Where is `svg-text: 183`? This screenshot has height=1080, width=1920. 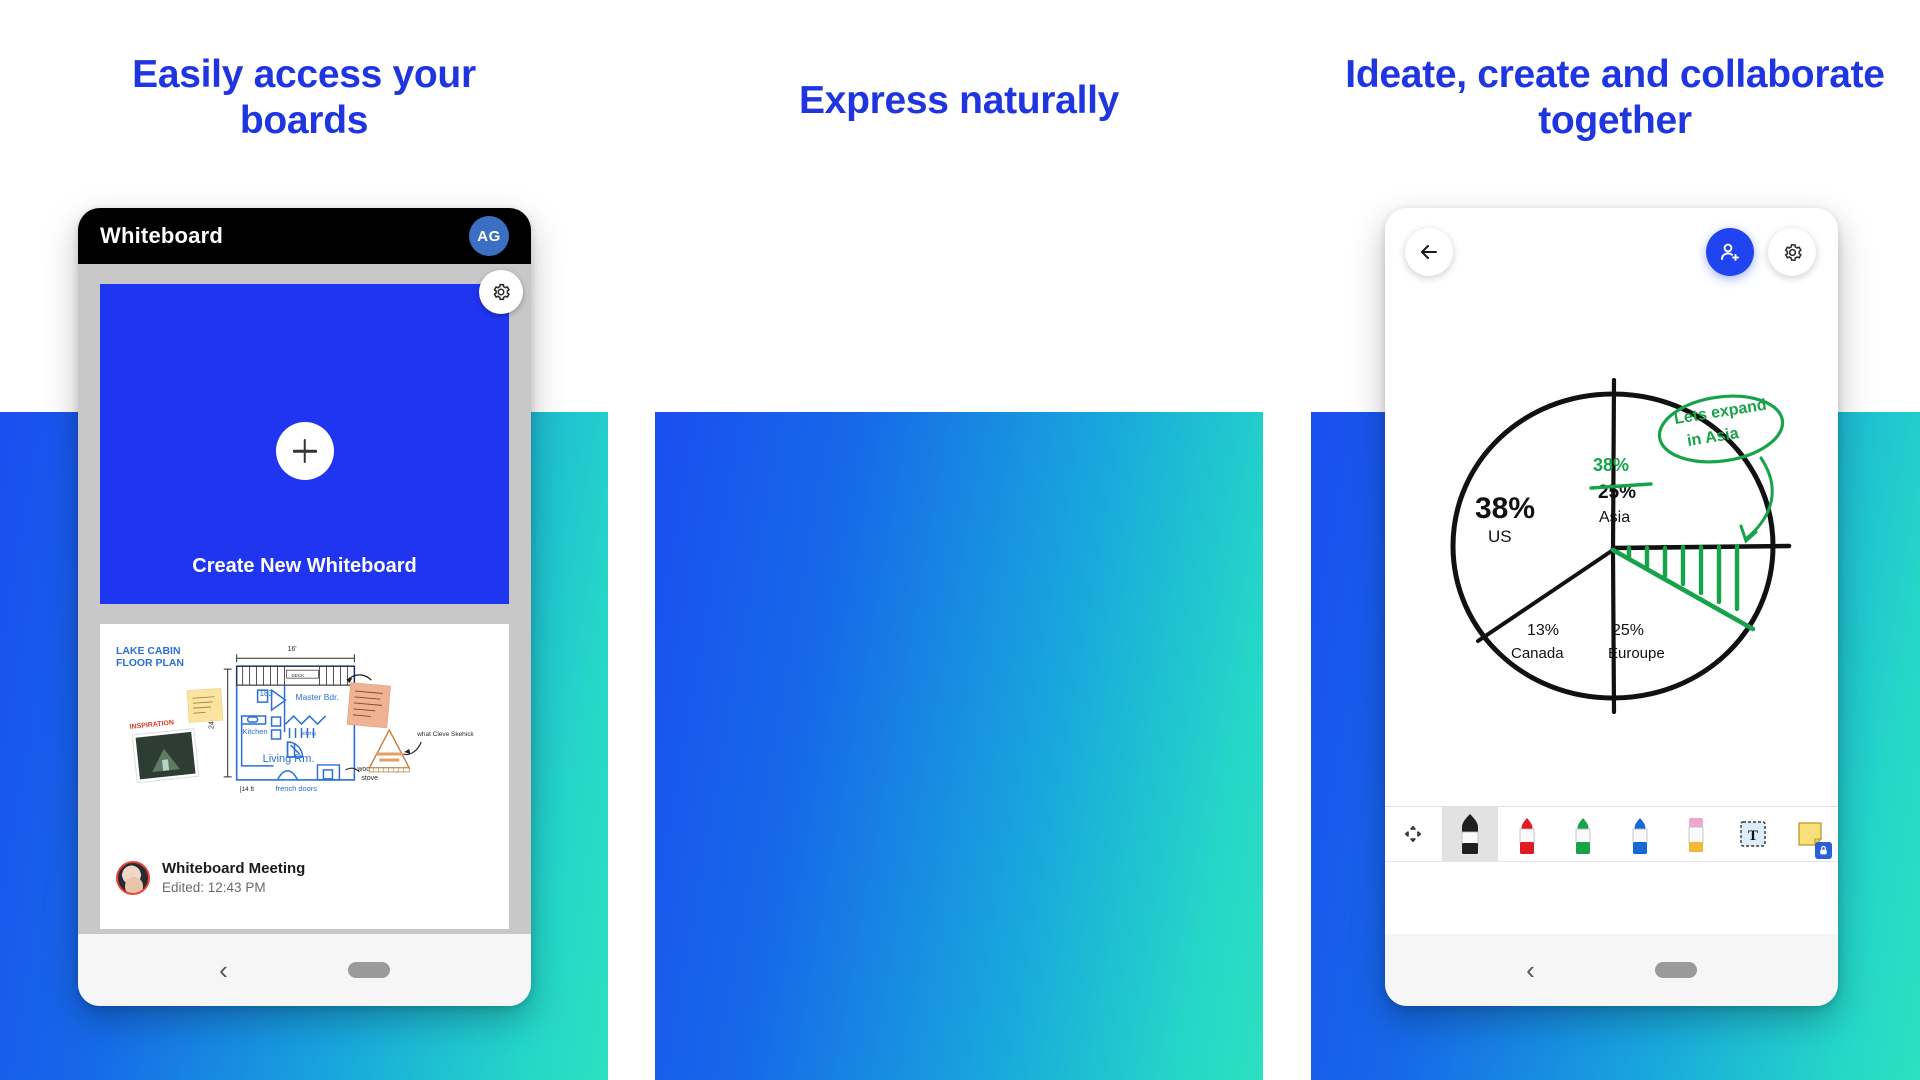 svg-text: 183 is located at coordinates (267, 693).